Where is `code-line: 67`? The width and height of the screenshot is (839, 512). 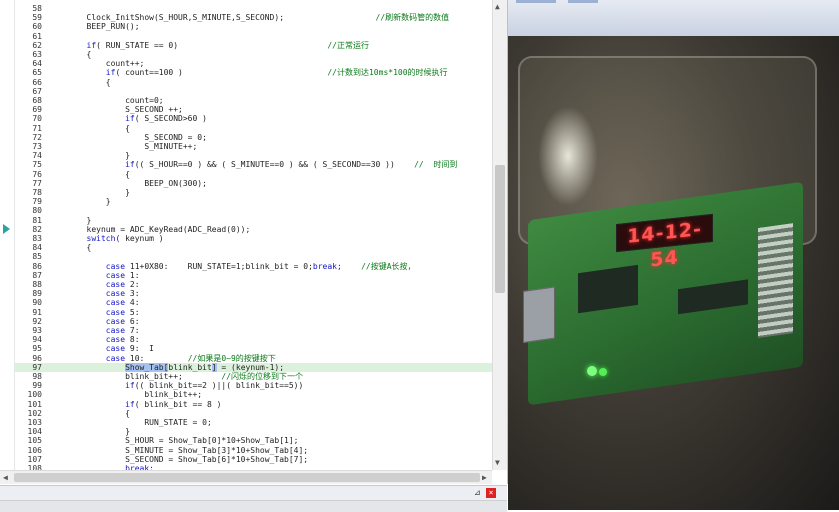 code-line: 67 is located at coordinates (253, 91).